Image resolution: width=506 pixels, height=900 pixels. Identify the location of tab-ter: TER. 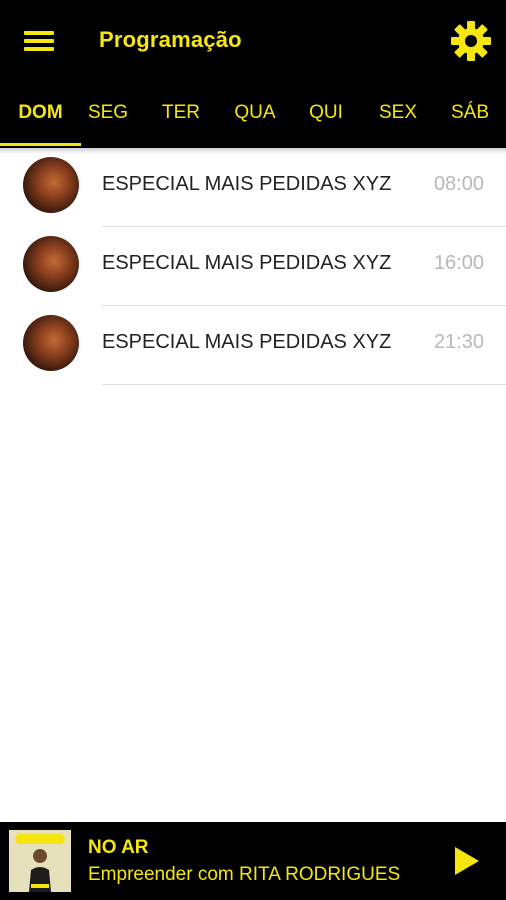
(181, 114).